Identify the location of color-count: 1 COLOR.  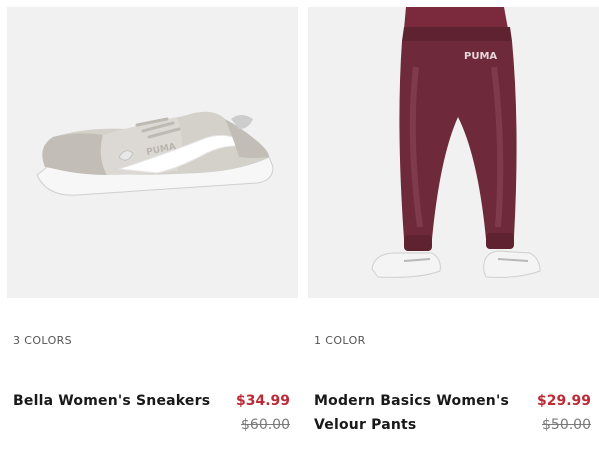
(340, 340).